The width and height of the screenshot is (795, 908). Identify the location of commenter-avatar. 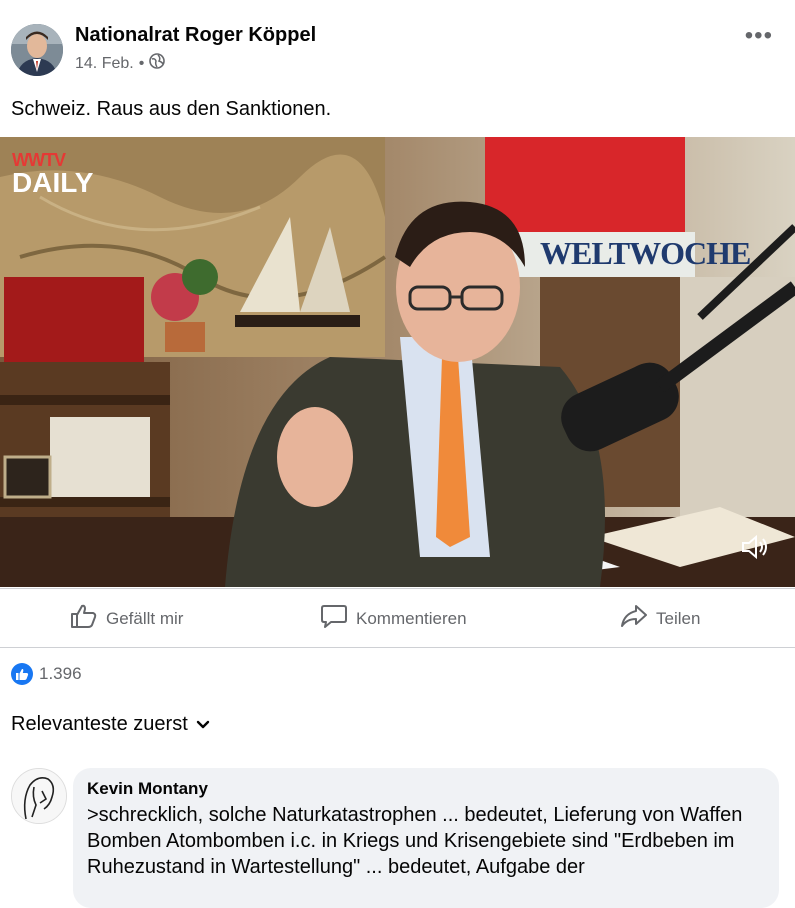
(39, 796).